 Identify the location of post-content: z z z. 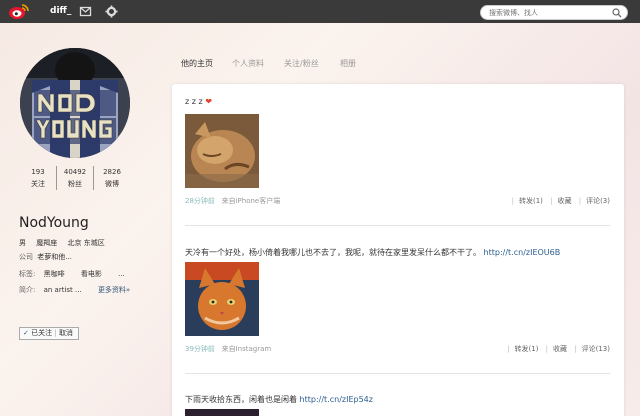
(194, 101).